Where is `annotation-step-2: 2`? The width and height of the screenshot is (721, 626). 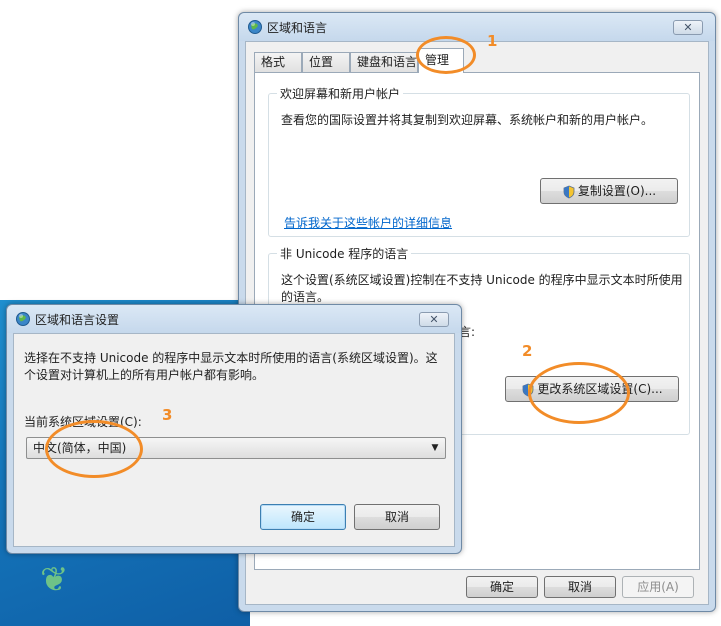
annotation-step-2: 2 is located at coordinates (527, 351).